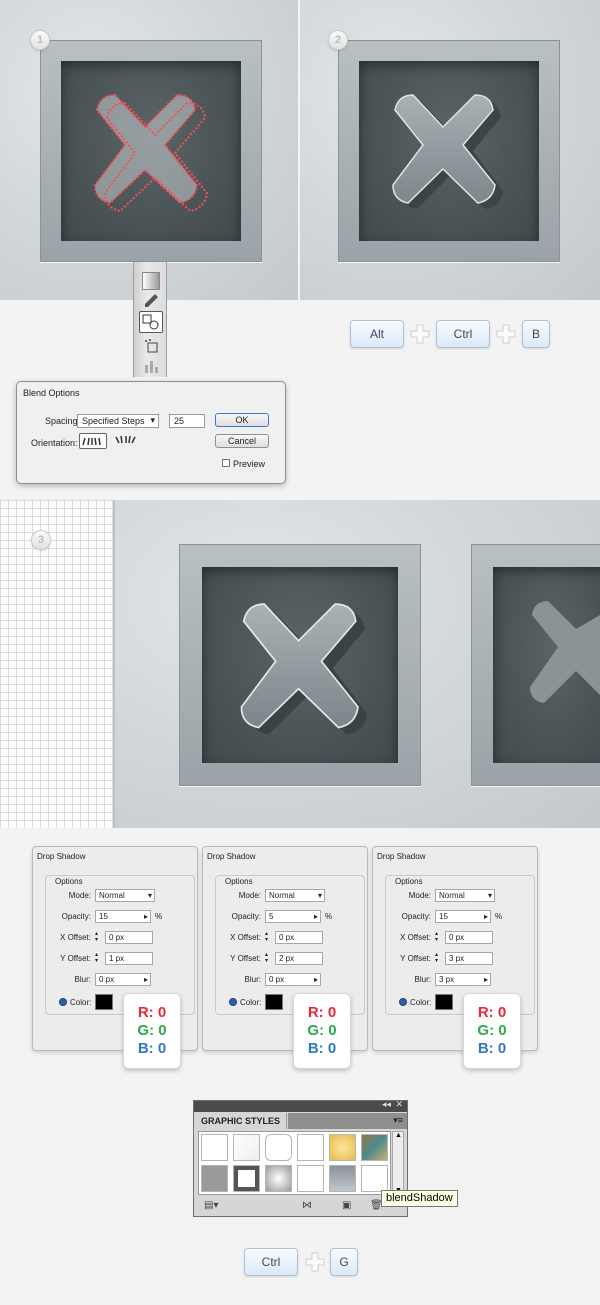 This screenshot has width=600, height=1305. What do you see at coordinates (226, 463) in the screenshot?
I see `preview-checkbox` at bounding box center [226, 463].